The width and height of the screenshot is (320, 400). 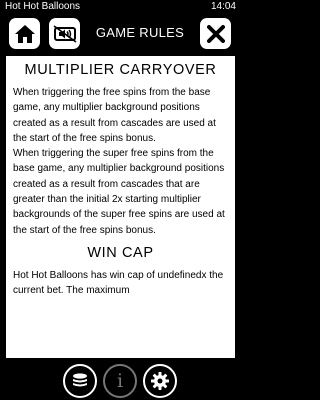 I want to click on stake-button, so click(x=80, y=381).